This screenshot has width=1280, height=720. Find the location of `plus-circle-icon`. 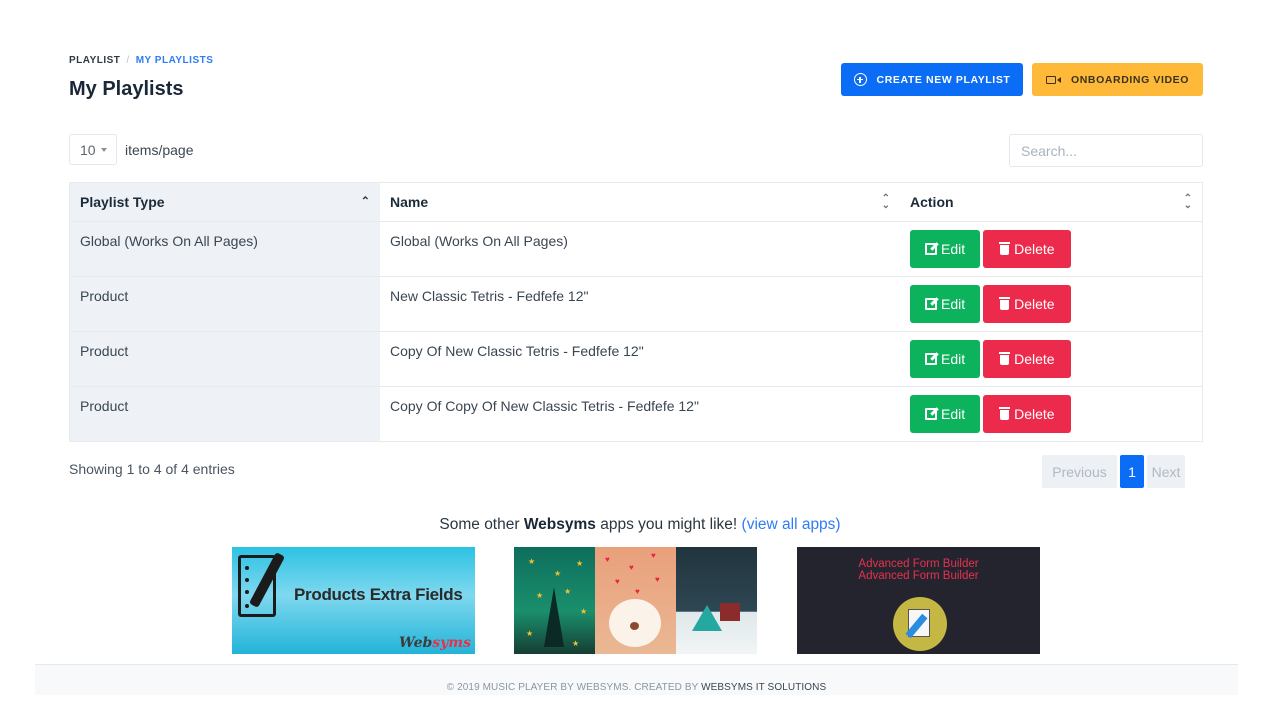

plus-circle-icon is located at coordinates (860, 79).